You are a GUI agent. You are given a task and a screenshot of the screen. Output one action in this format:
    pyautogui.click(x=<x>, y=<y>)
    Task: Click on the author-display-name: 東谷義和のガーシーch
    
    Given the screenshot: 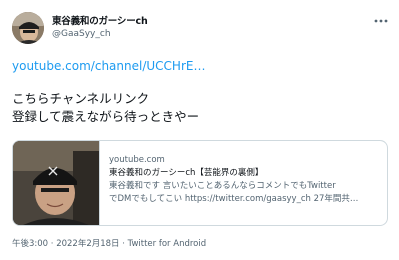 What is the action you would take?
    pyautogui.click(x=100, y=20)
    